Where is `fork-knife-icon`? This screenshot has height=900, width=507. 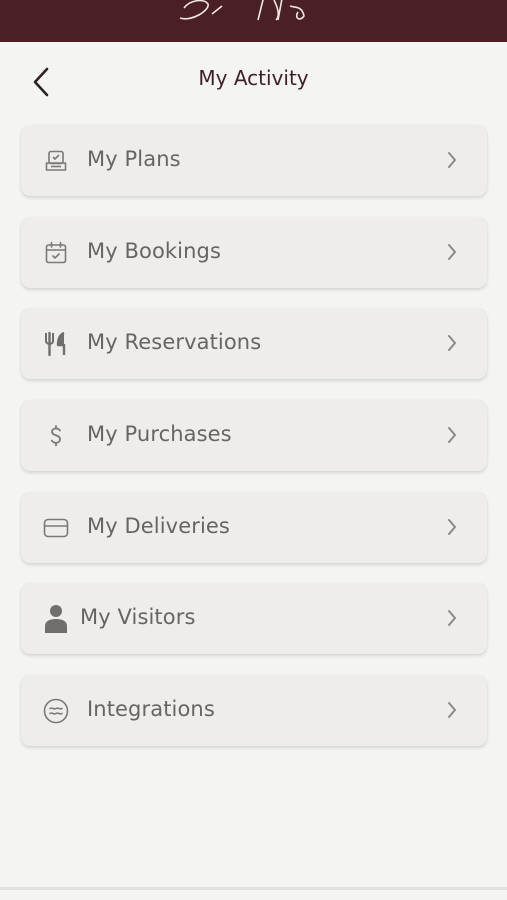
fork-knife-icon is located at coordinates (56, 344).